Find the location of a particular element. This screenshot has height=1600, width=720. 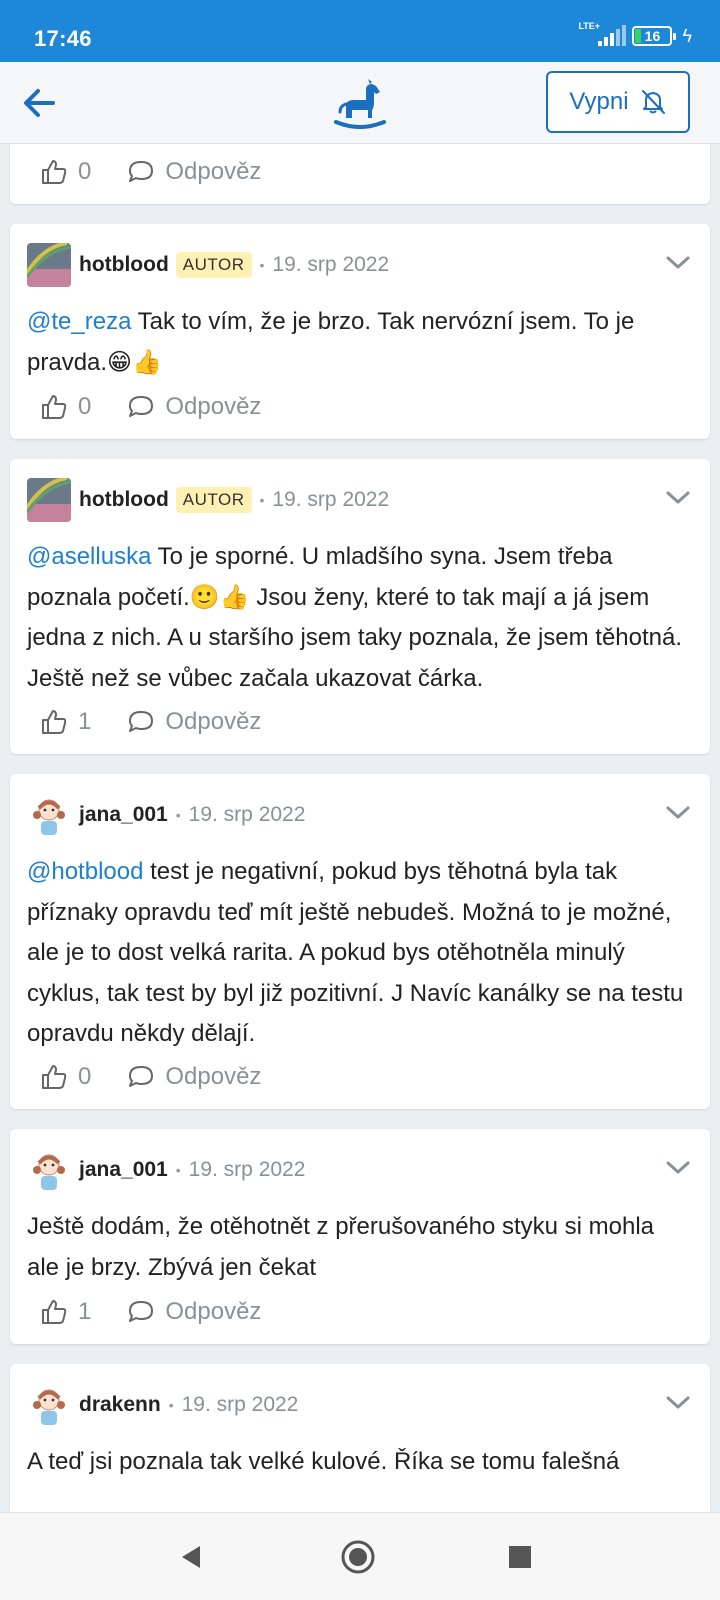

signal-icon: LTE+ is located at coordinates (602, 34).